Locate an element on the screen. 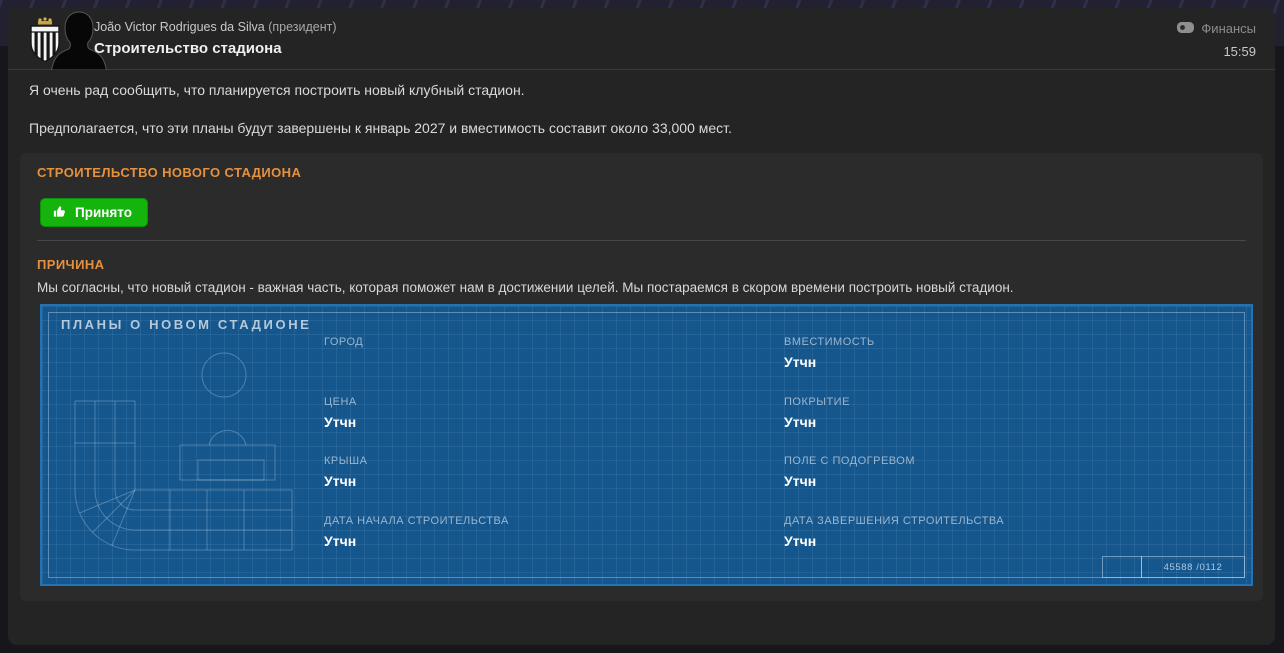  blueprint-field: ГОРОД is located at coordinates (554, 366).